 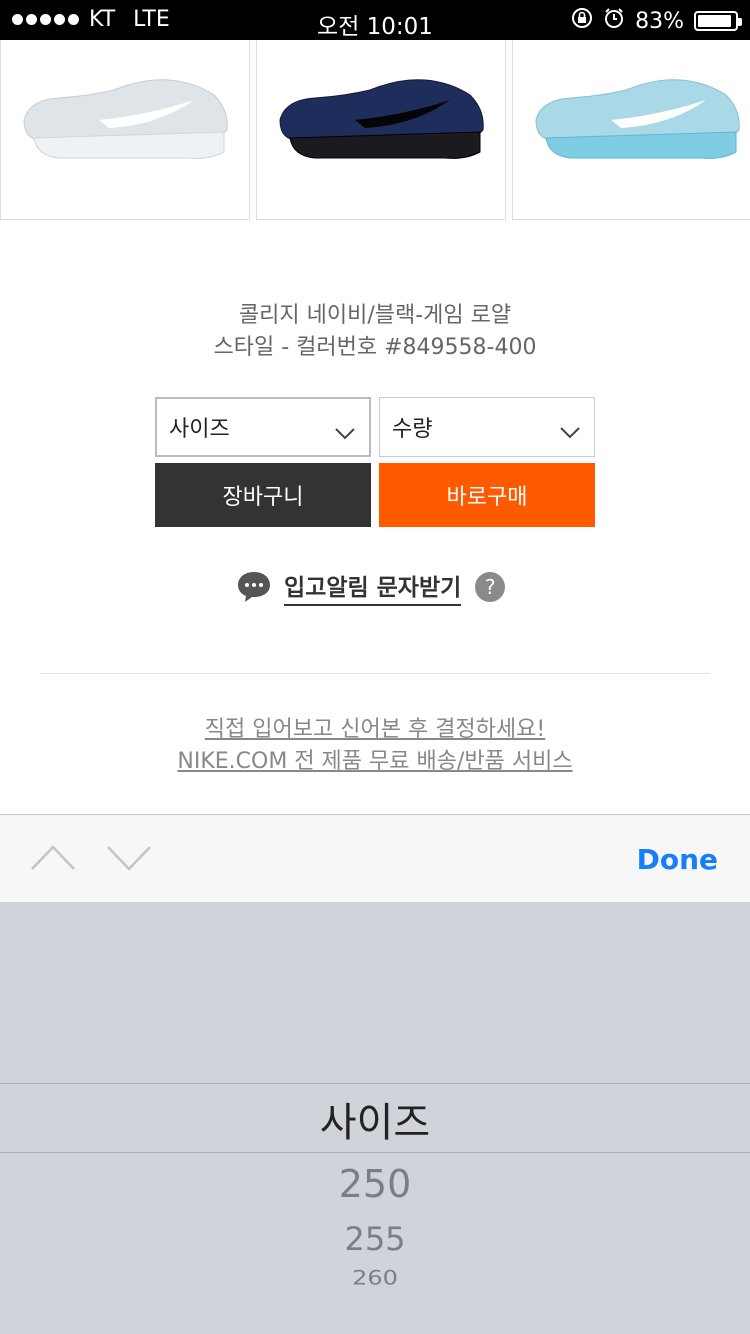 What do you see at coordinates (374, 761) in the screenshot?
I see `free-shipping-link: NIKE.COM 전 제품 무료 배송/반품 서비스` at bounding box center [374, 761].